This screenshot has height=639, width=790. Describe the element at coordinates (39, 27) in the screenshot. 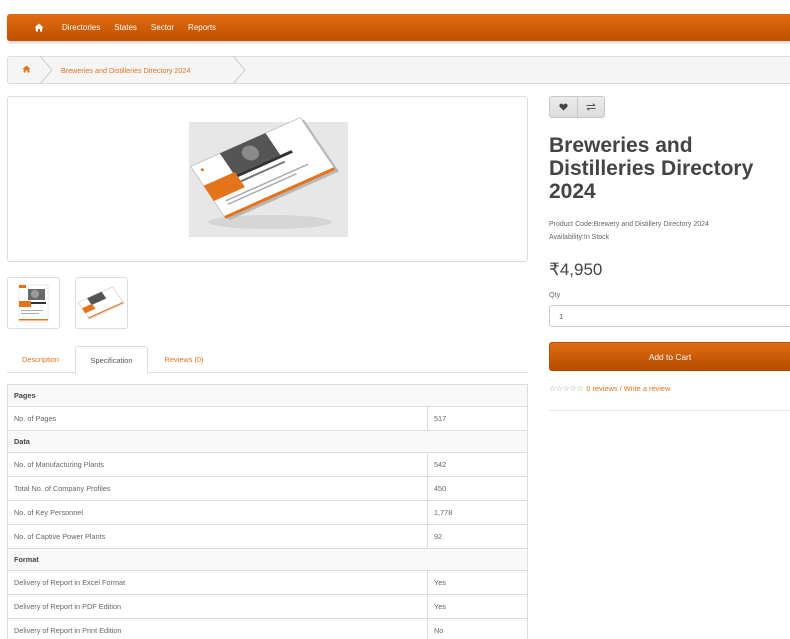

I see `home-icon` at that location.